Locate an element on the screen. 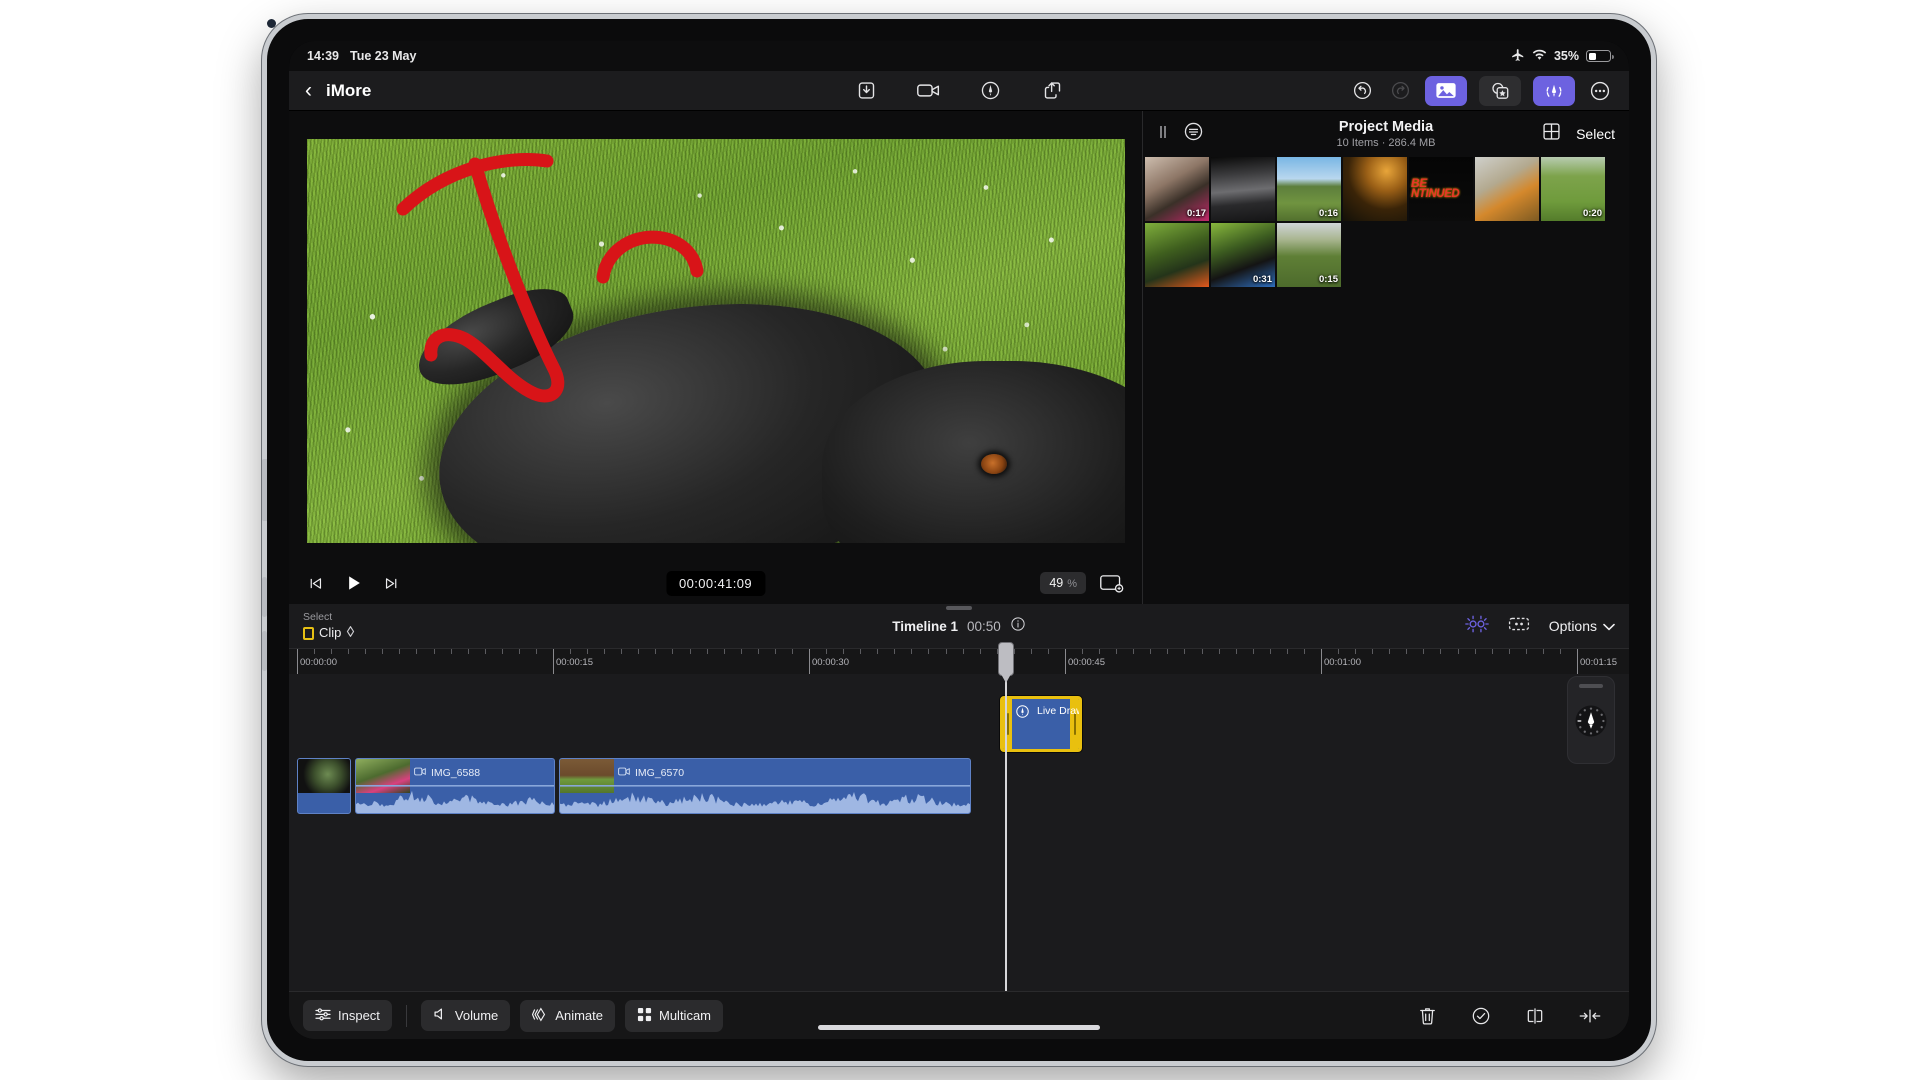 This screenshot has height=1080, width=1920. palette-drag-handle is located at coordinates (1591, 686).